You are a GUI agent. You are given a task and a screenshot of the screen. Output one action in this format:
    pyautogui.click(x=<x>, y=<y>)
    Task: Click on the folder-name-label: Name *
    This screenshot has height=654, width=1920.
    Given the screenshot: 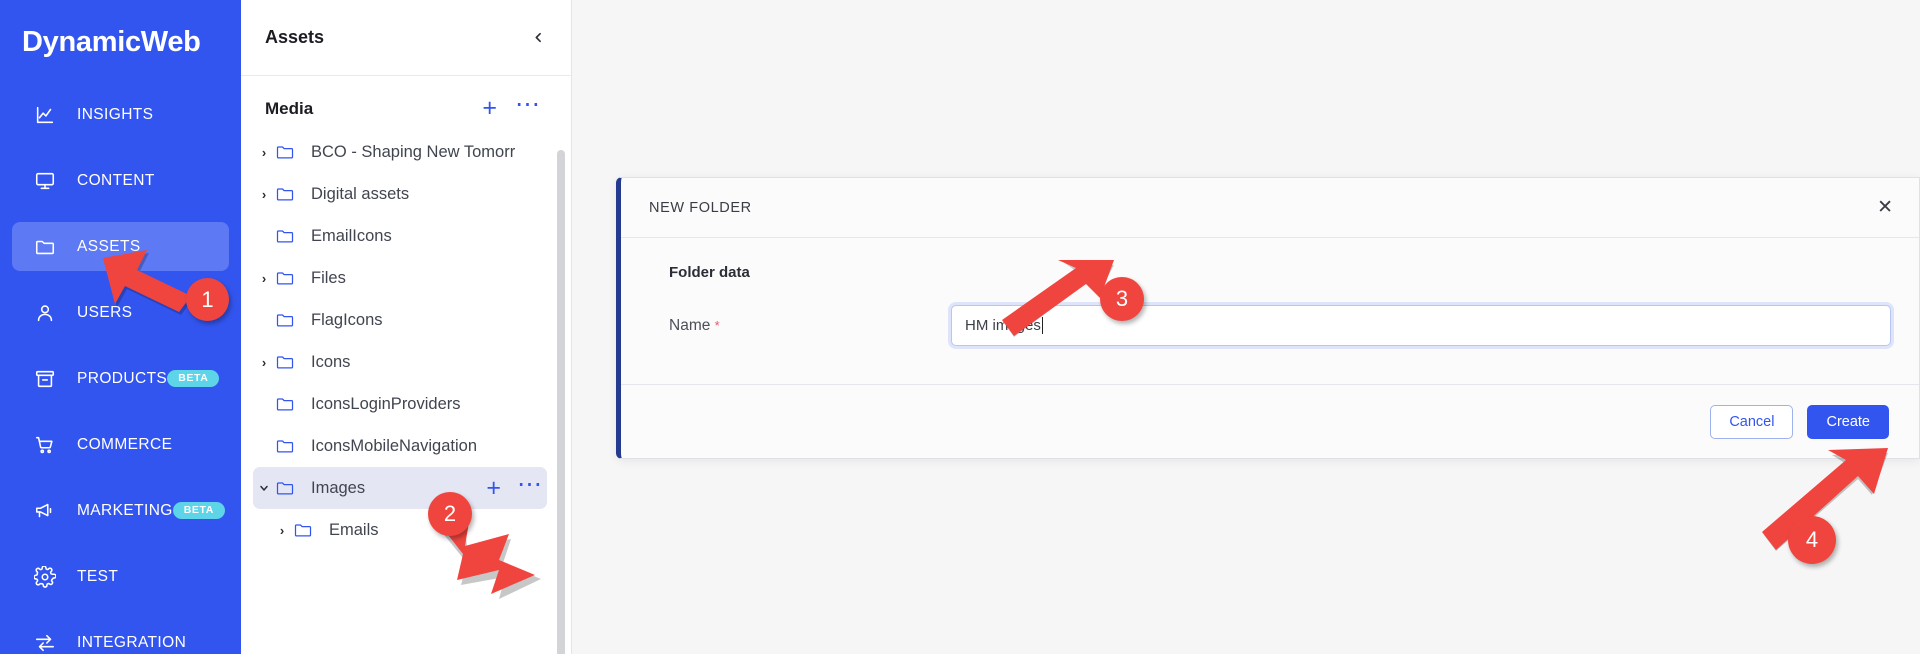 What is the action you would take?
    pyautogui.click(x=800, y=326)
    